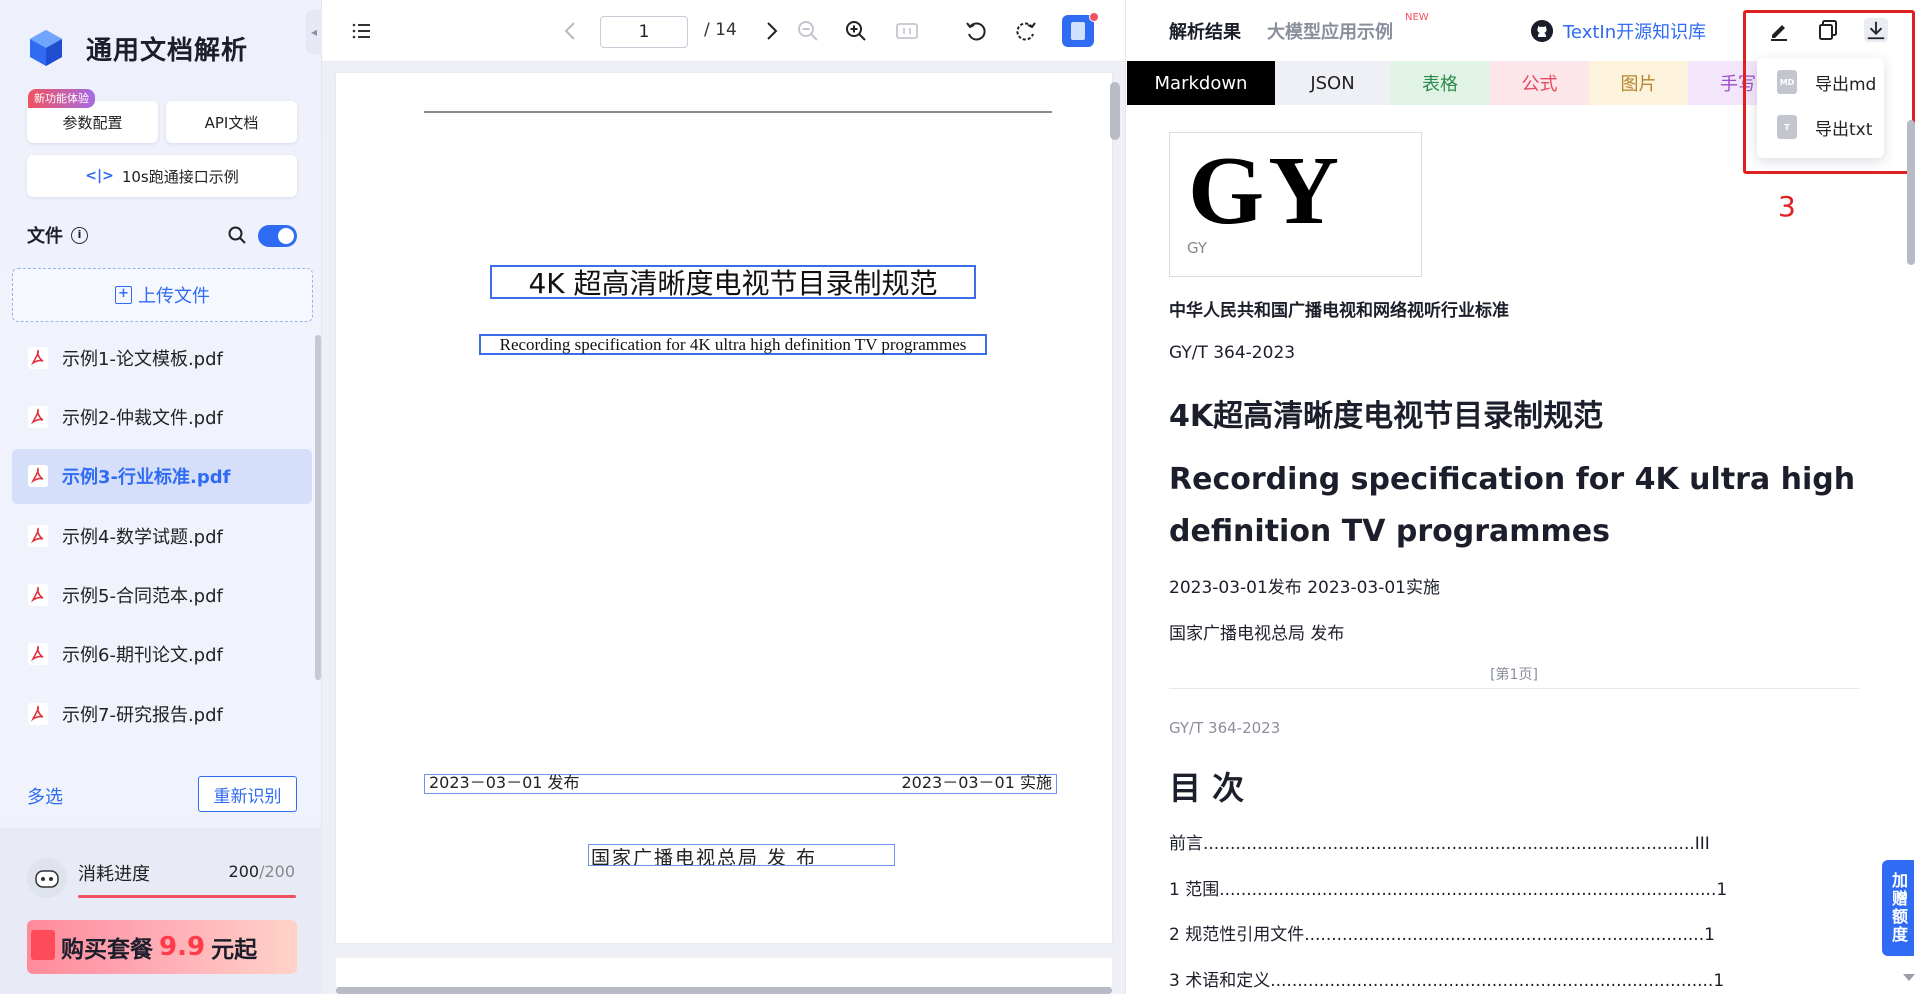 This screenshot has width=1920, height=994. What do you see at coordinates (277, 236) in the screenshot?
I see `files-toggle` at bounding box center [277, 236].